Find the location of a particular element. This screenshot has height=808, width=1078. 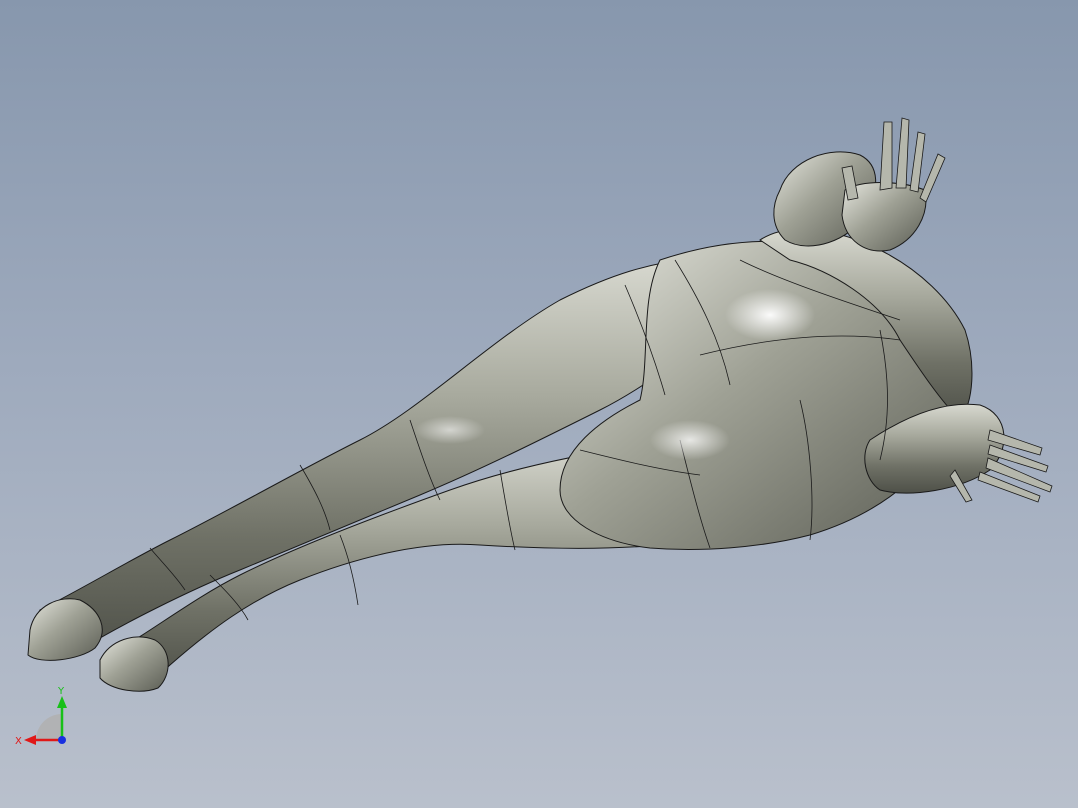

highlight-leg is located at coordinates (450, 430).